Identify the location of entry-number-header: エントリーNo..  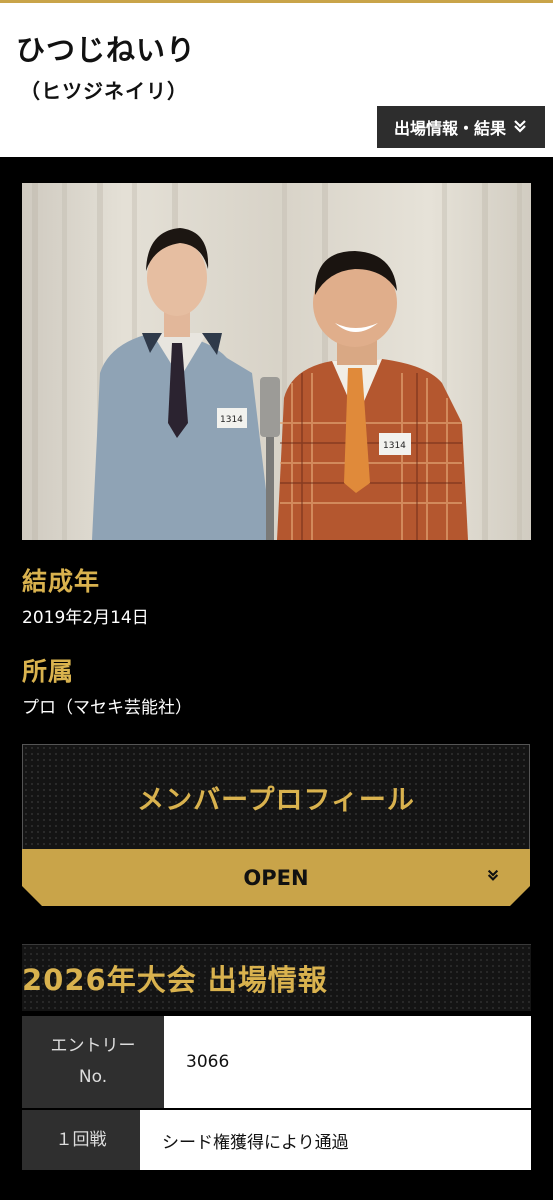
(93, 1062).